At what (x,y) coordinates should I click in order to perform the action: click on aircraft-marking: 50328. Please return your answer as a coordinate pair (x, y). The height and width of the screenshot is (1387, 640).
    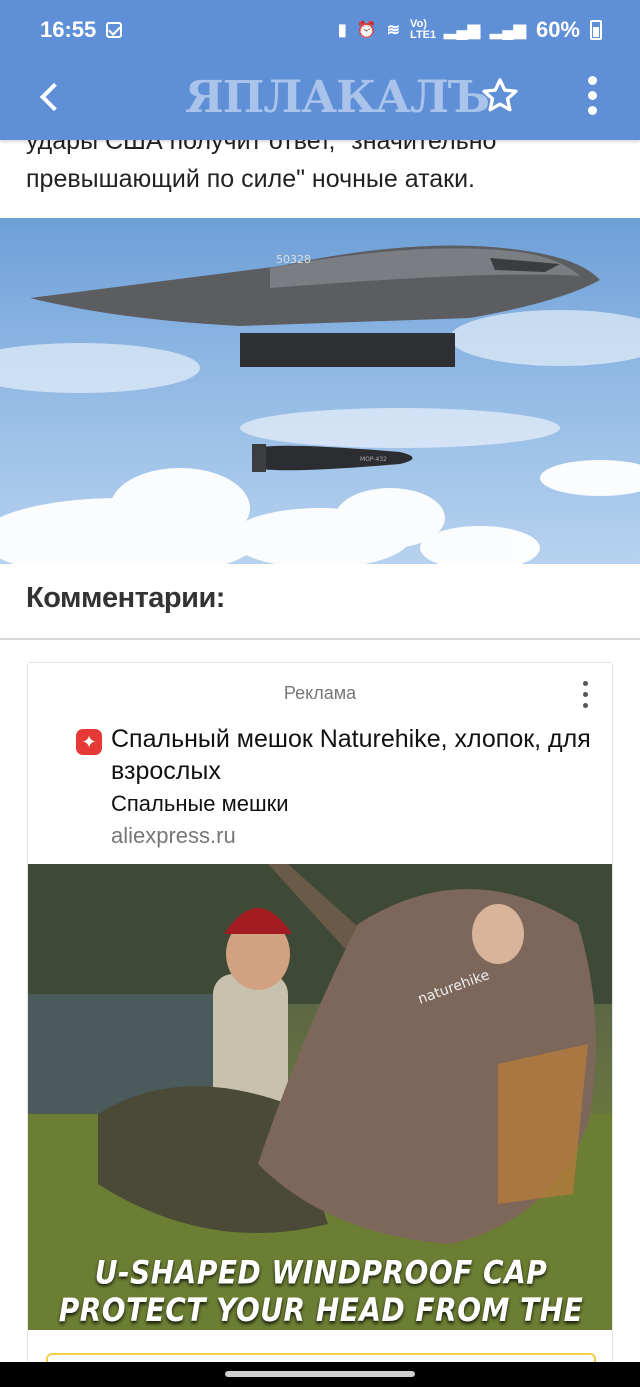
    Looking at the image, I should click on (293, 259).